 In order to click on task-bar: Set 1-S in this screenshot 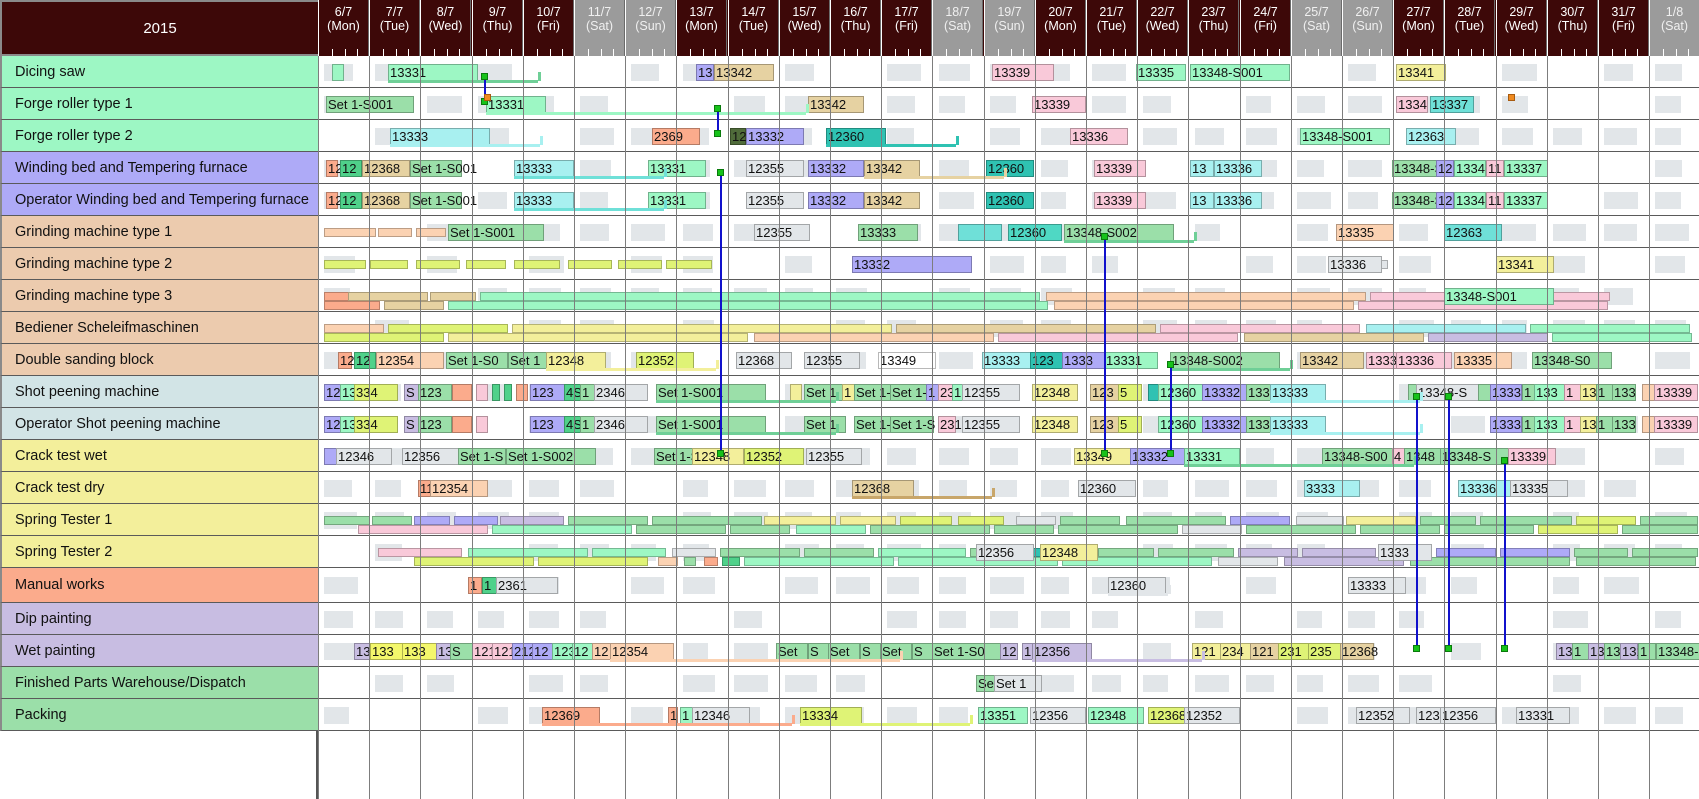, I will do `click(482, 456)`.